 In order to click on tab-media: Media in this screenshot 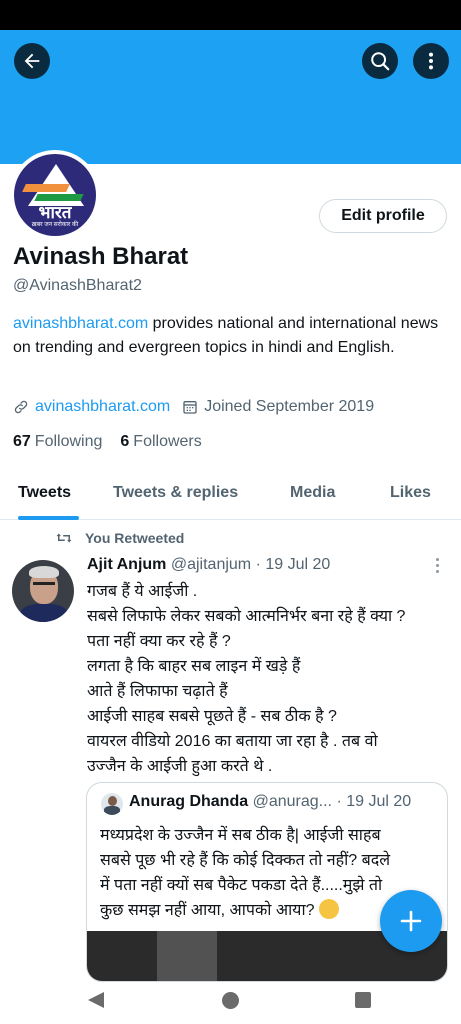, I will do `click(312, 493)`.